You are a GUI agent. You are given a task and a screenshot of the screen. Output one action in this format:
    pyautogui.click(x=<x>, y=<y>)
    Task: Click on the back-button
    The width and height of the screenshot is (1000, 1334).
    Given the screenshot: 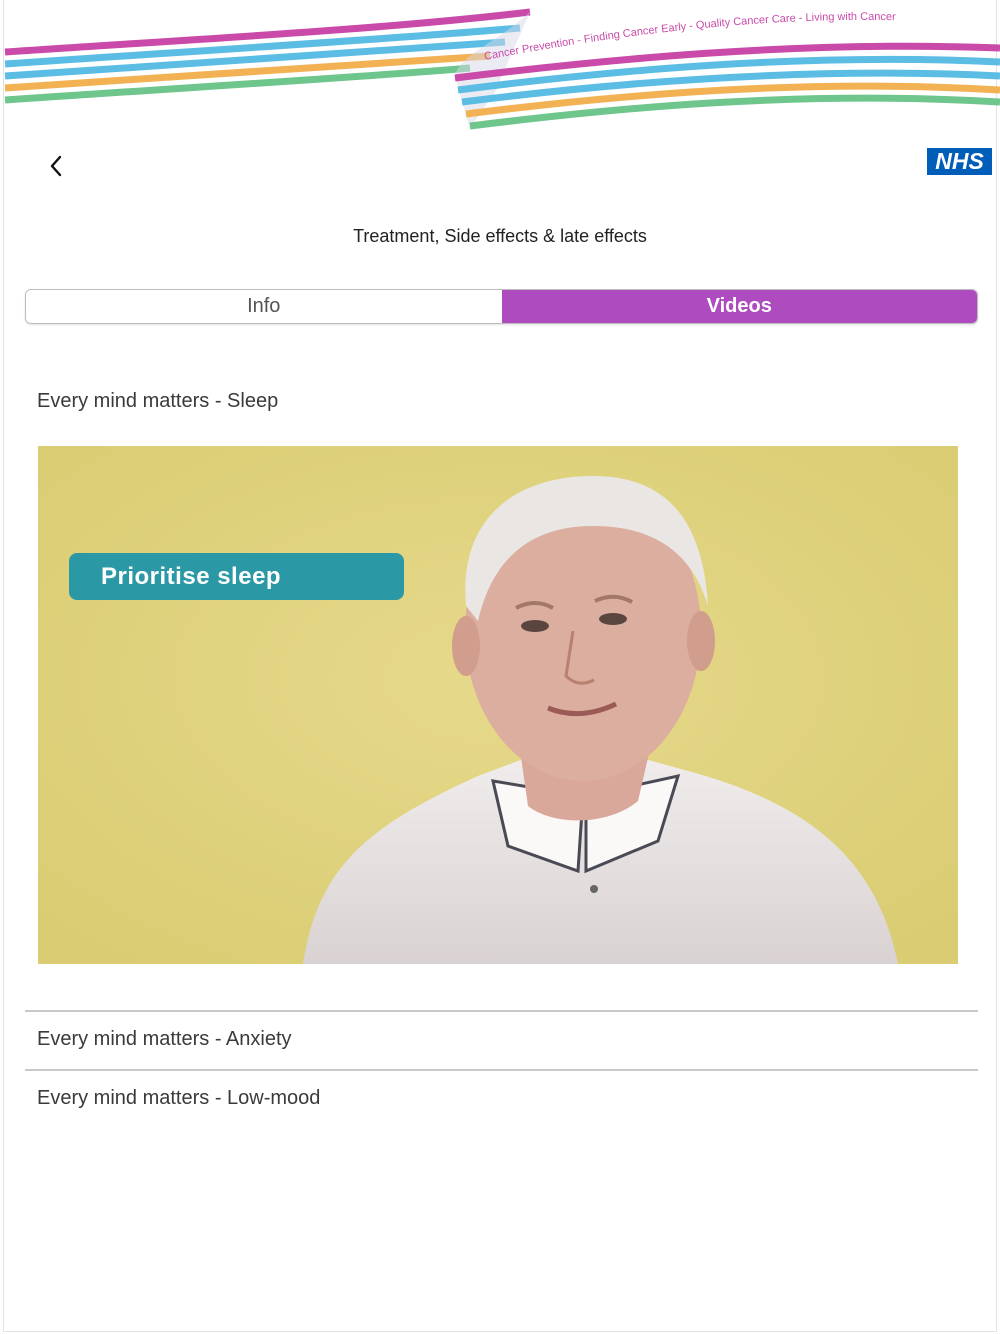 What is the action you would take?
    pyautogui.click(x=56, y=168)
    